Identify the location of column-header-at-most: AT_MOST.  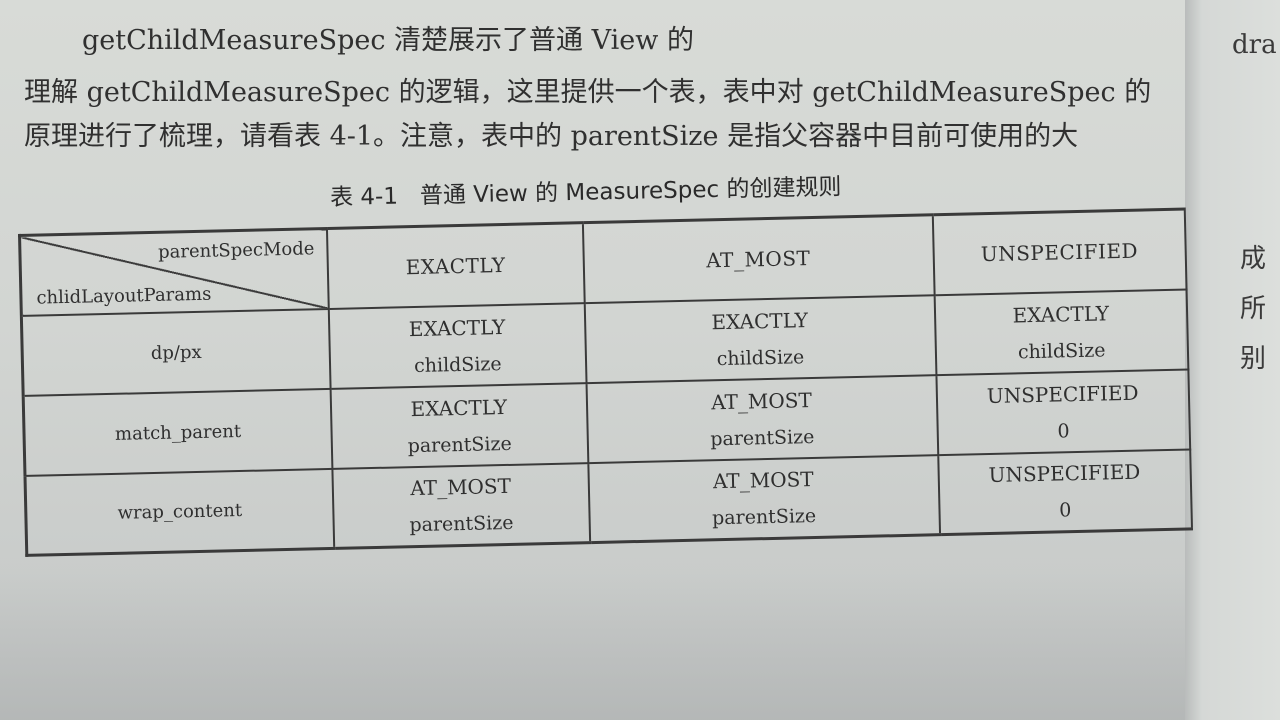
(758, 258).